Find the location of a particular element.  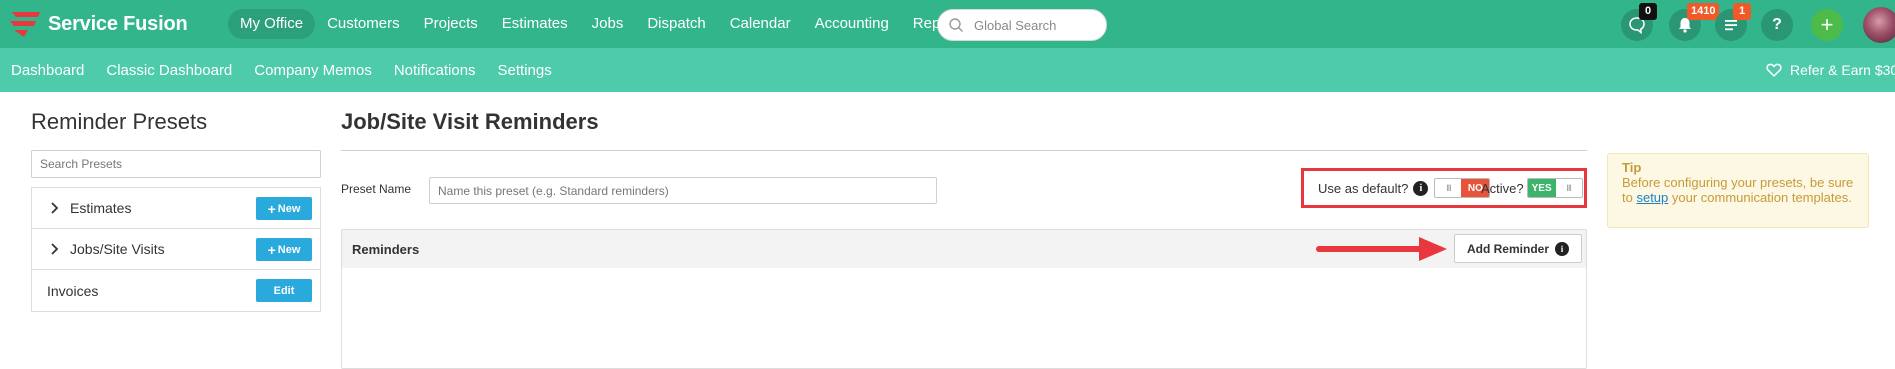

preset-search-input is located at coordinates (176, 164).